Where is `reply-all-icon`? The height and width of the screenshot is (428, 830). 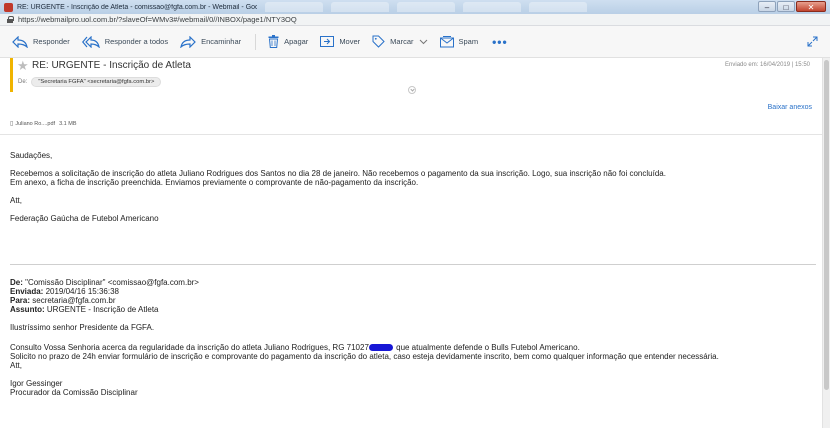
reply-all-icon is located at coordinates (90, 41).